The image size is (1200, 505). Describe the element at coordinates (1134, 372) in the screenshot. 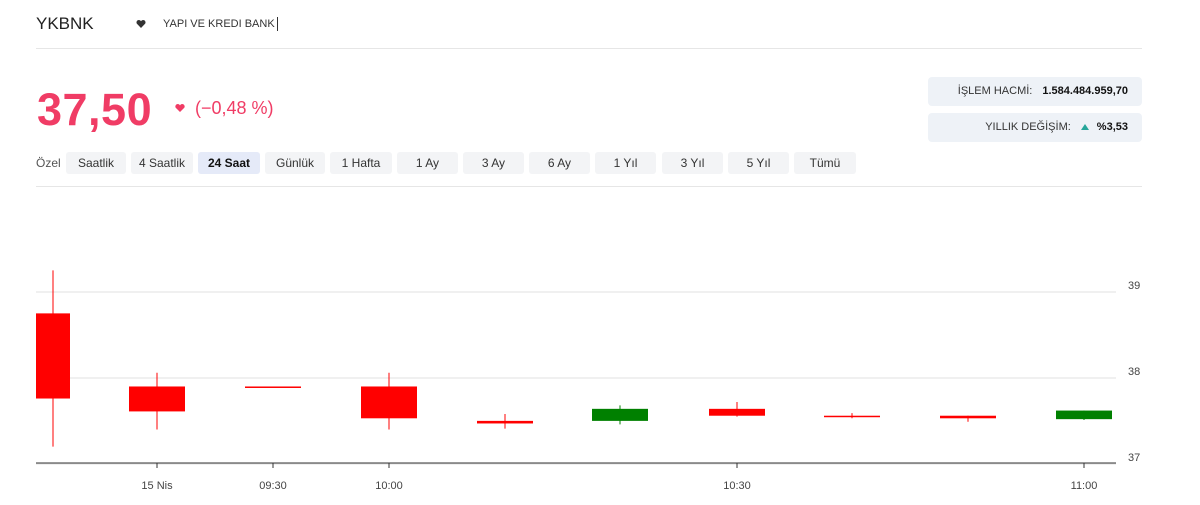

I see `y-tick-label: 38` at that location.